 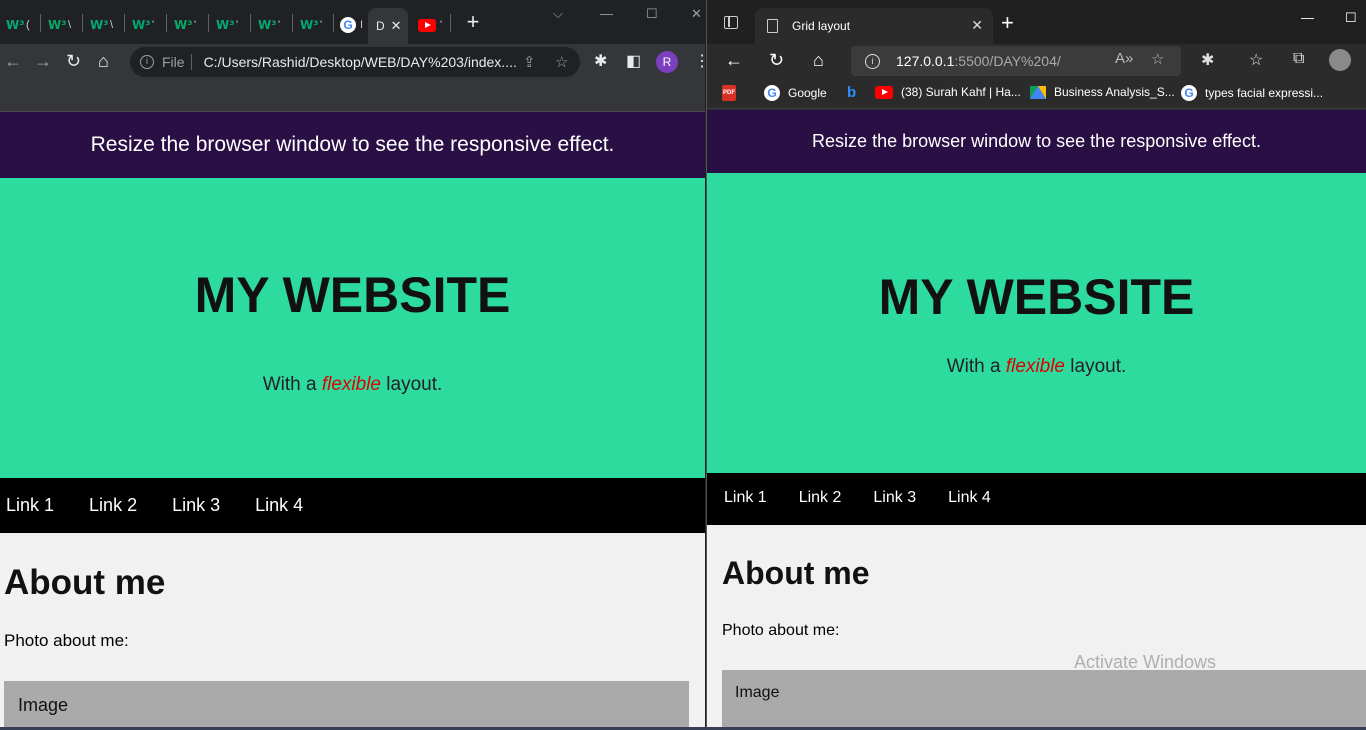 I want to click on tab-grid-layout: Grid layout ✕, so click(x=874, y=26).